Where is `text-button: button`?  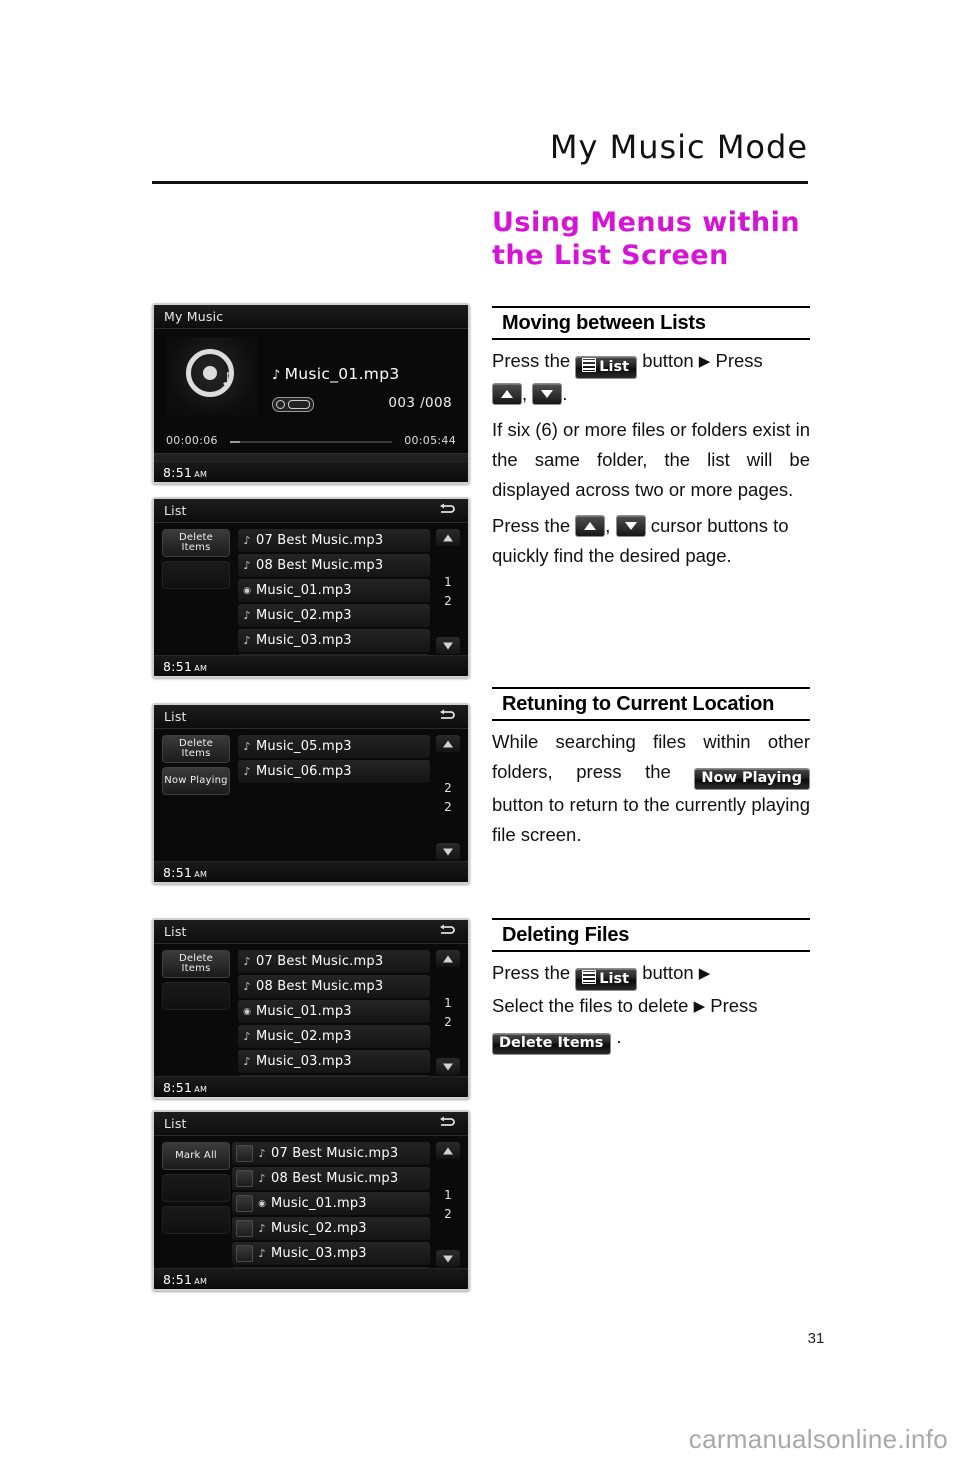
text-button: button is located at coordinates (668, 360).